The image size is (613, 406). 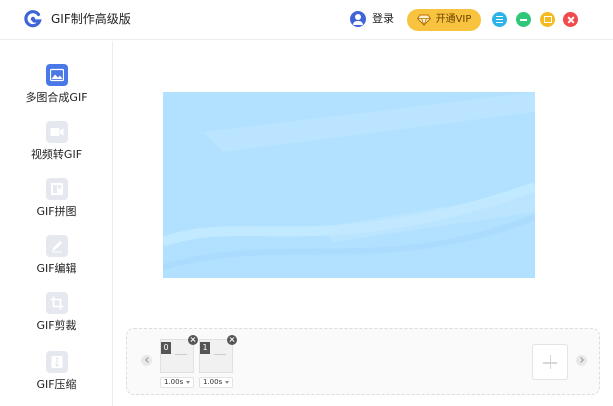 What do you see at coordinates (499, 19) in the screenshot?
I see `menu-icon` at bounding box center [499, 19].